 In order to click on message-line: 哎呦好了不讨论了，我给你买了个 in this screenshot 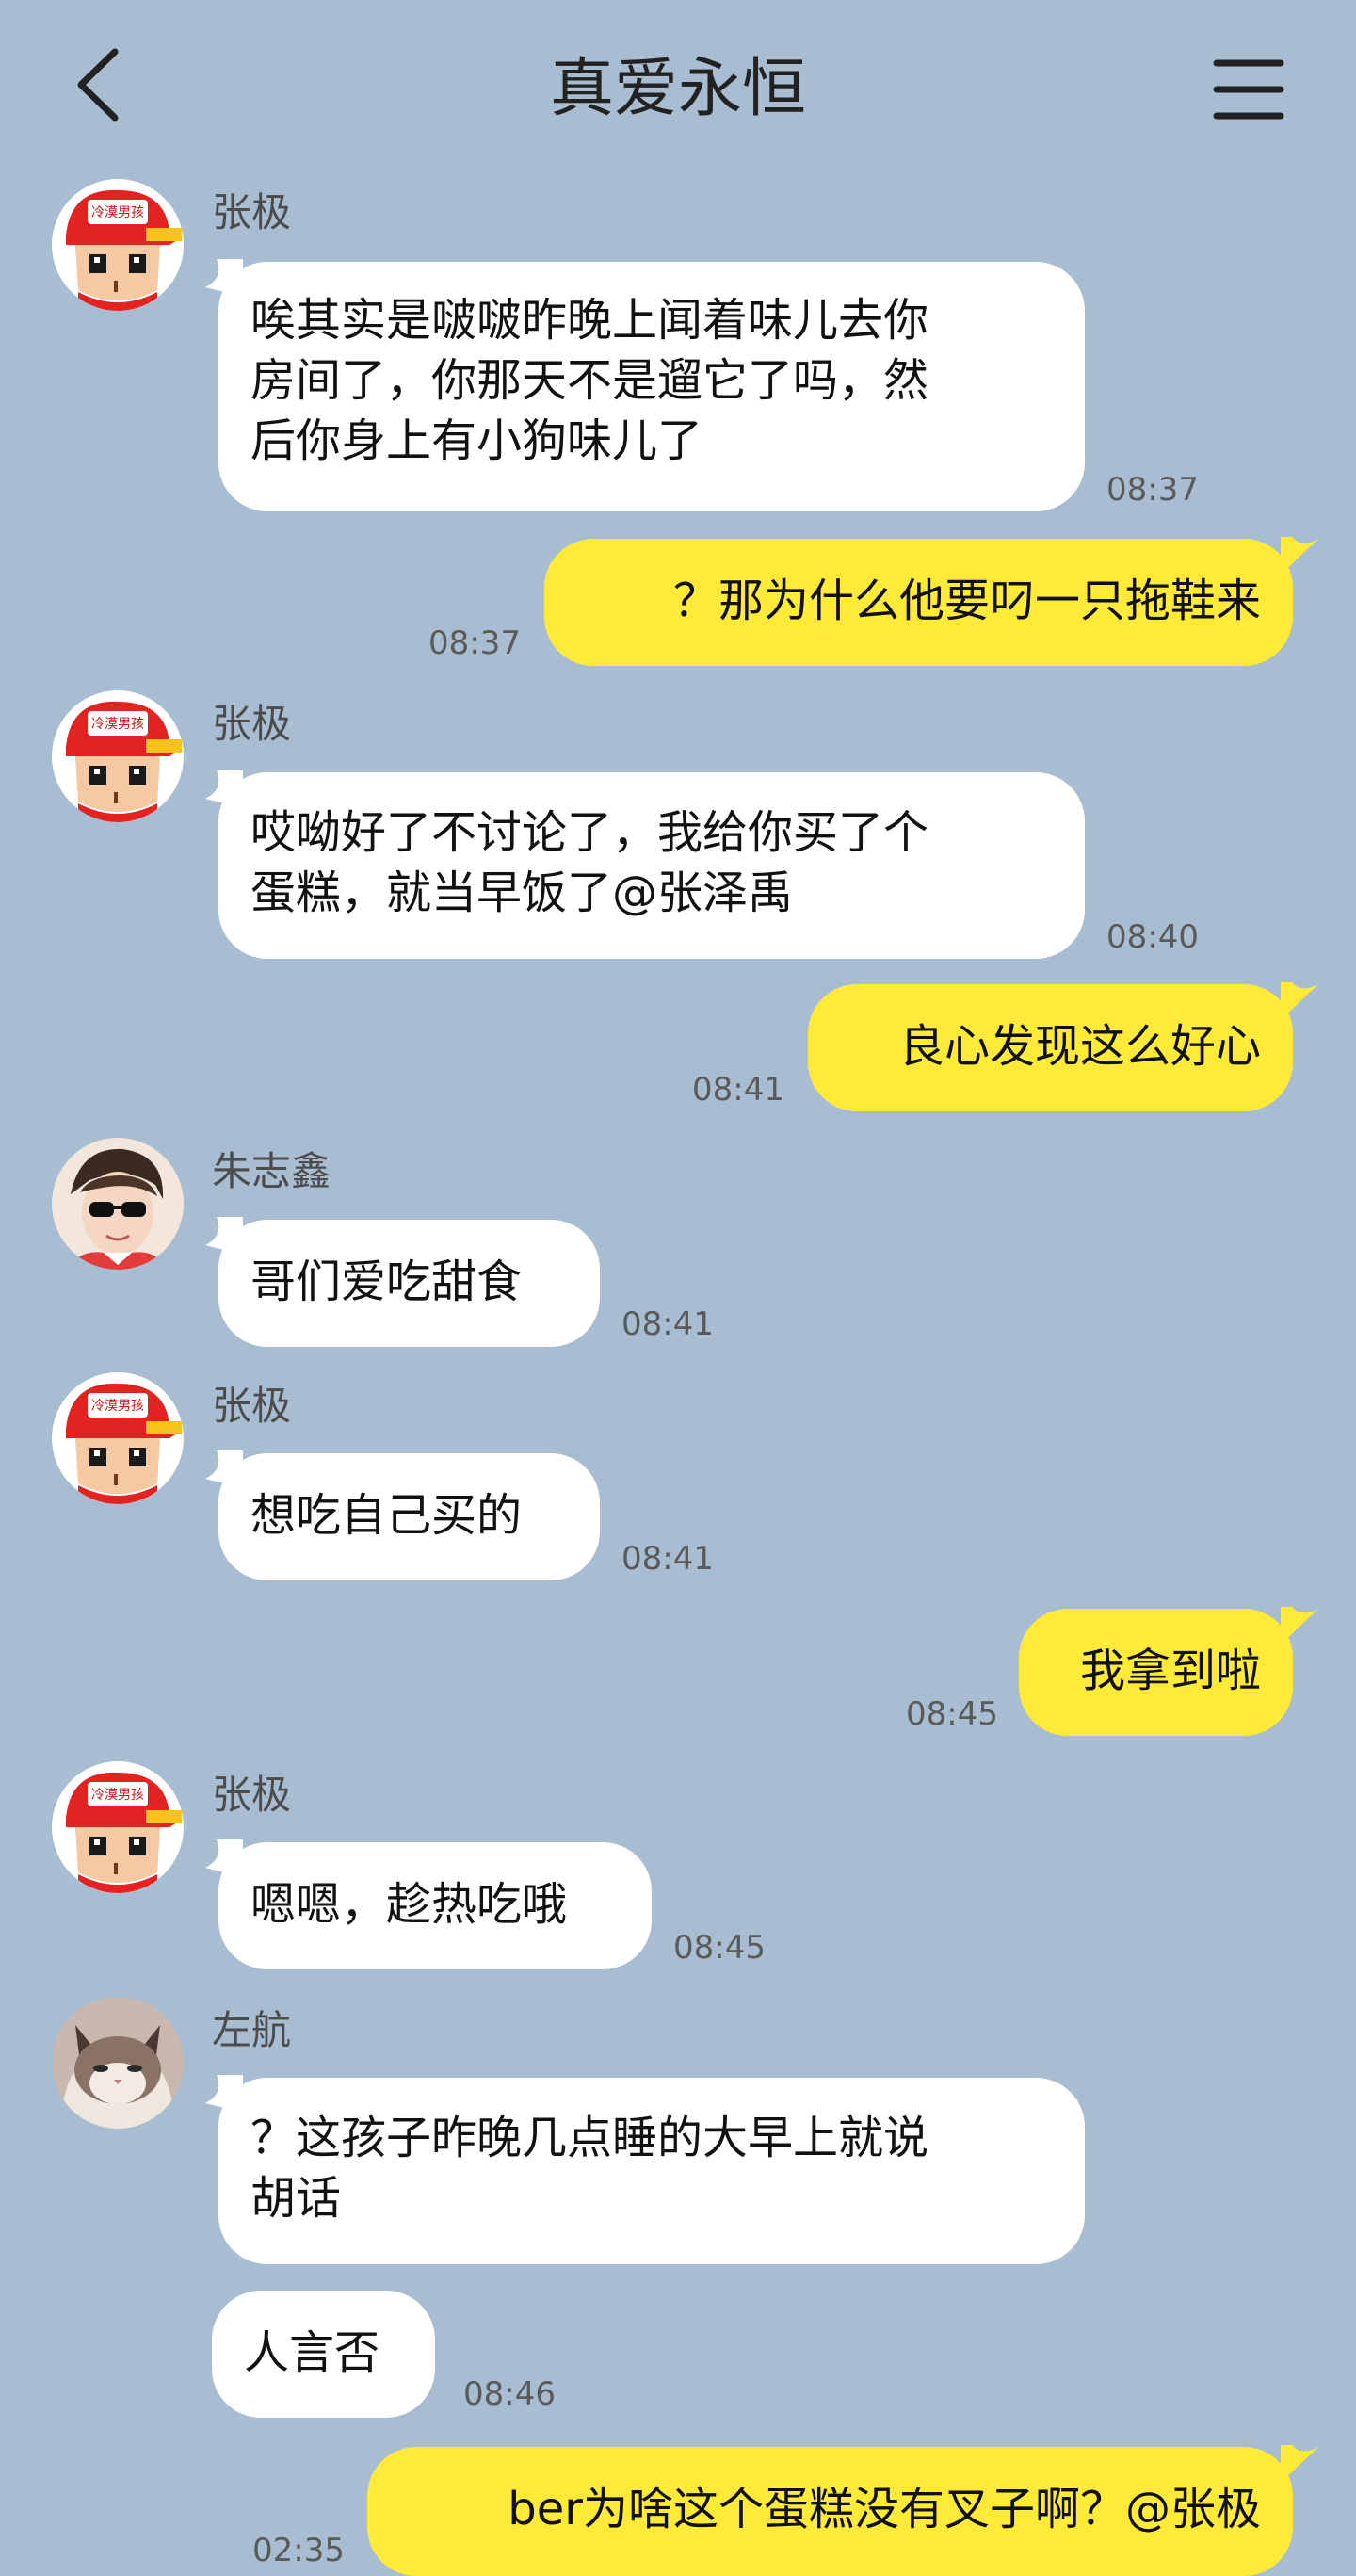, I will do `click(589, 832)`.